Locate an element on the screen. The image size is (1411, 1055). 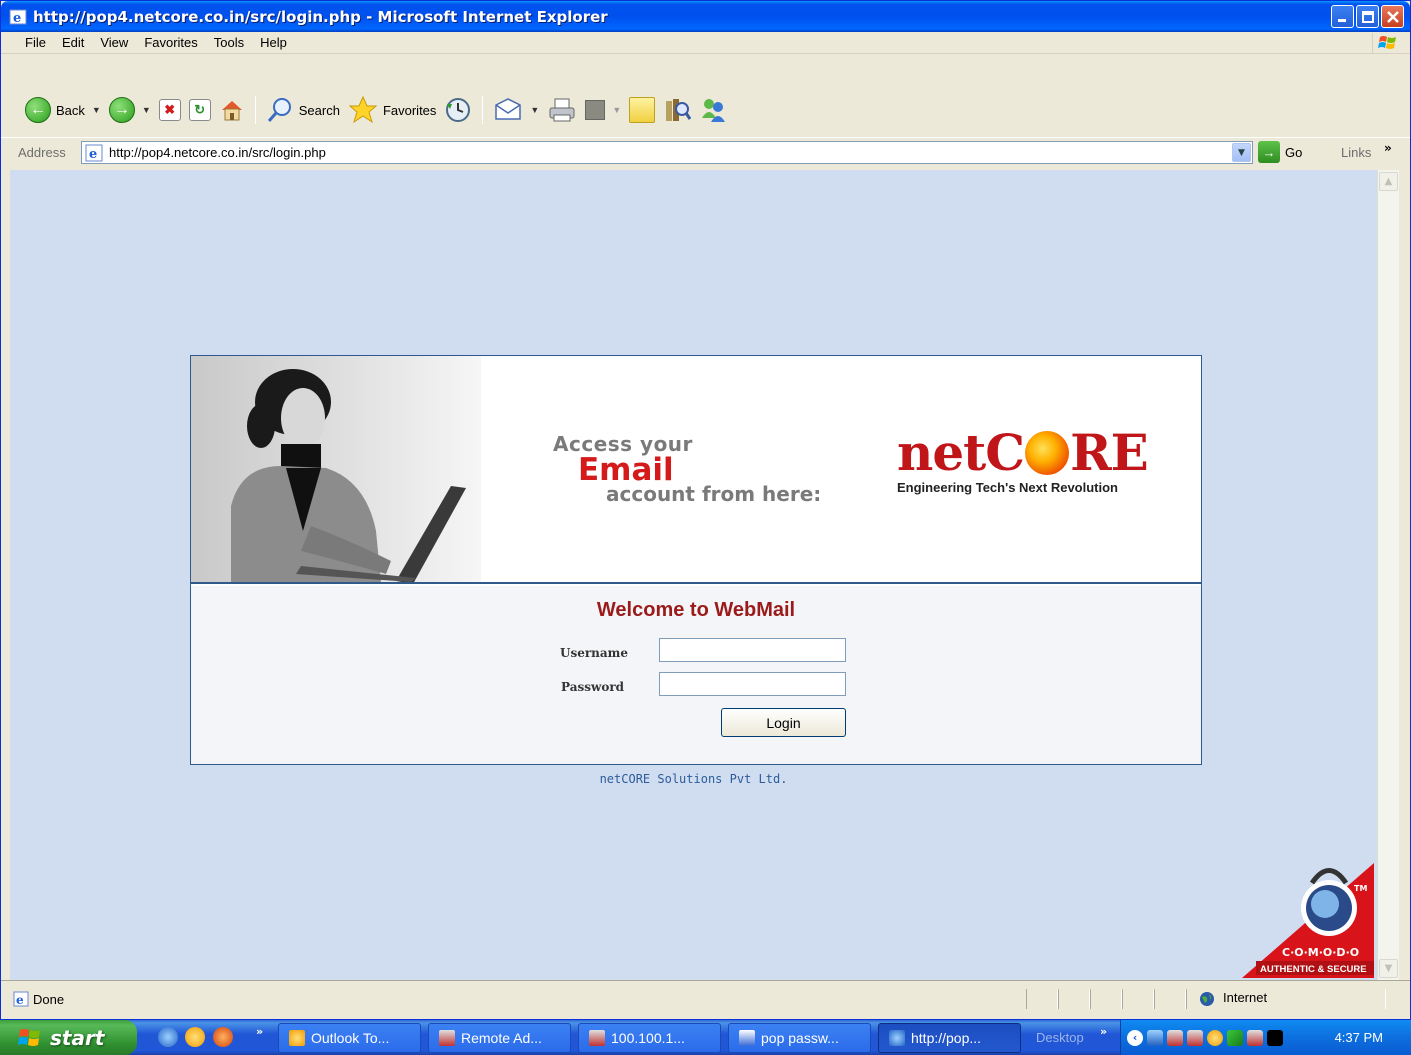
outlook-quicklaunch-icon is located at coordinates (195, 1037).